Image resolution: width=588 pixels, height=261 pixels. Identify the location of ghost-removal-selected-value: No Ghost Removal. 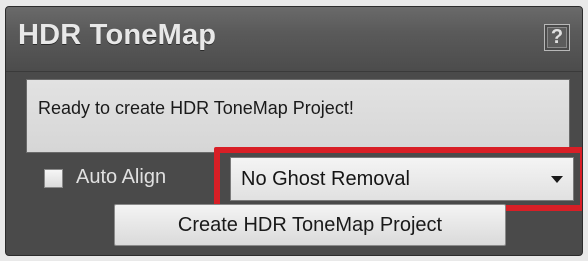
(325, 179).